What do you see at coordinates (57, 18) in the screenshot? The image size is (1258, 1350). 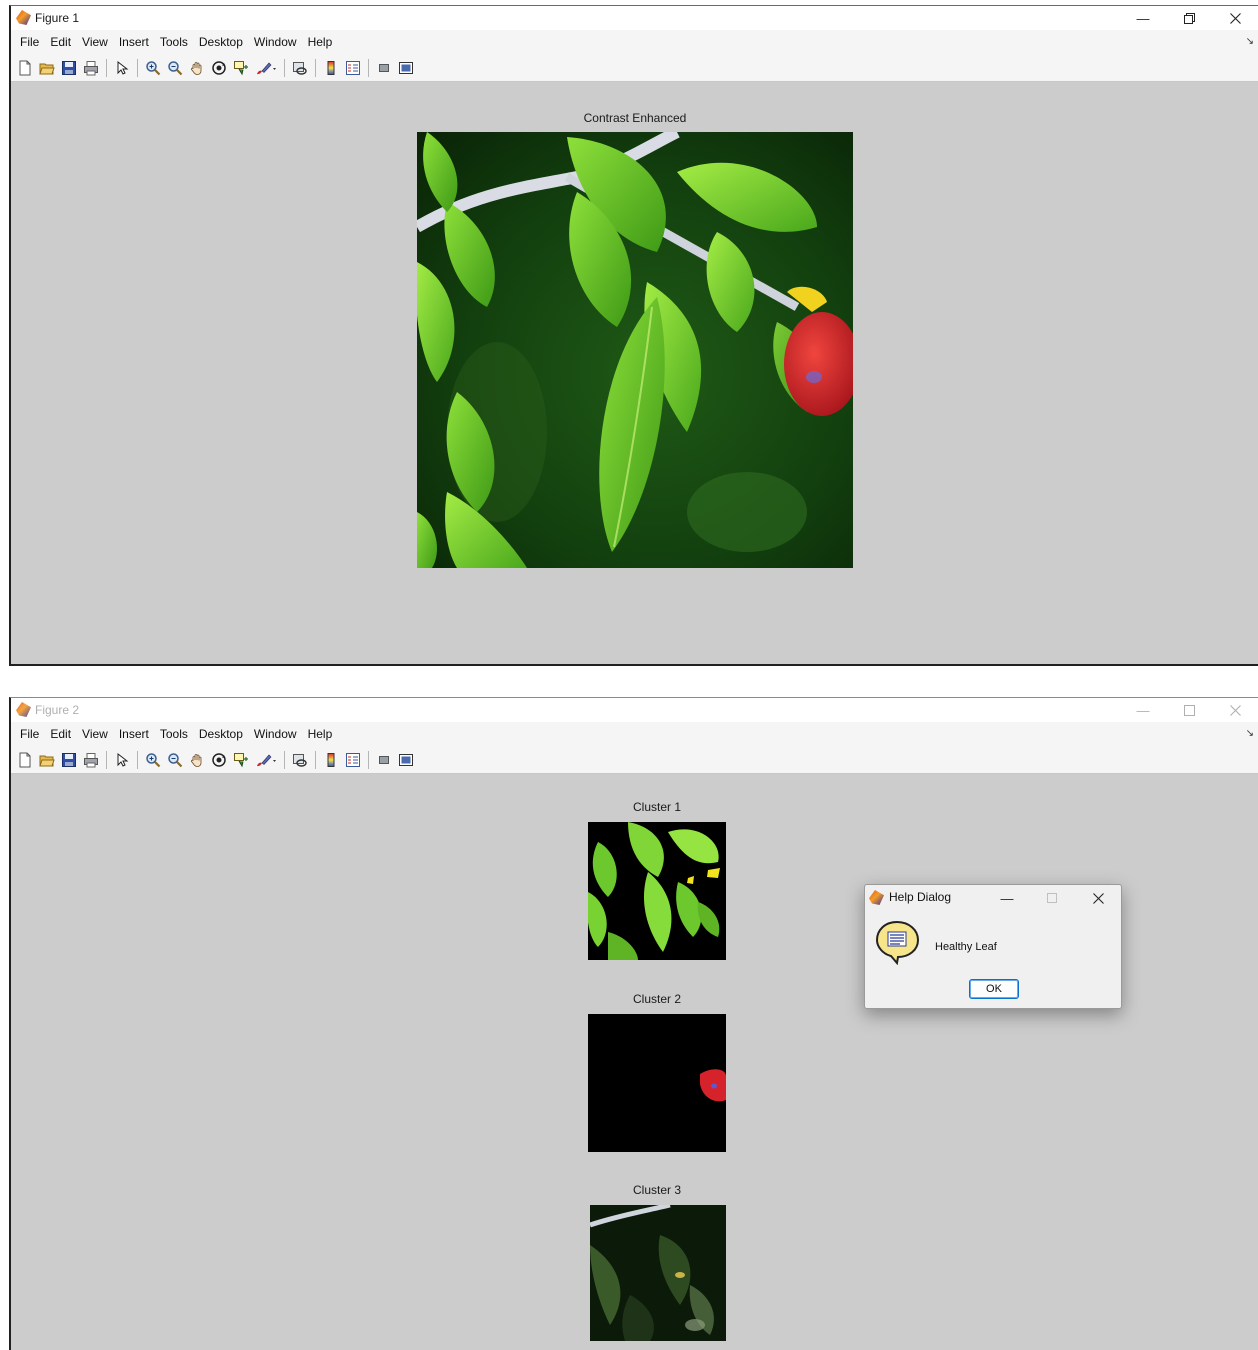 I see `figure-1-title: Figure 1` at bounding box center [57, 18].